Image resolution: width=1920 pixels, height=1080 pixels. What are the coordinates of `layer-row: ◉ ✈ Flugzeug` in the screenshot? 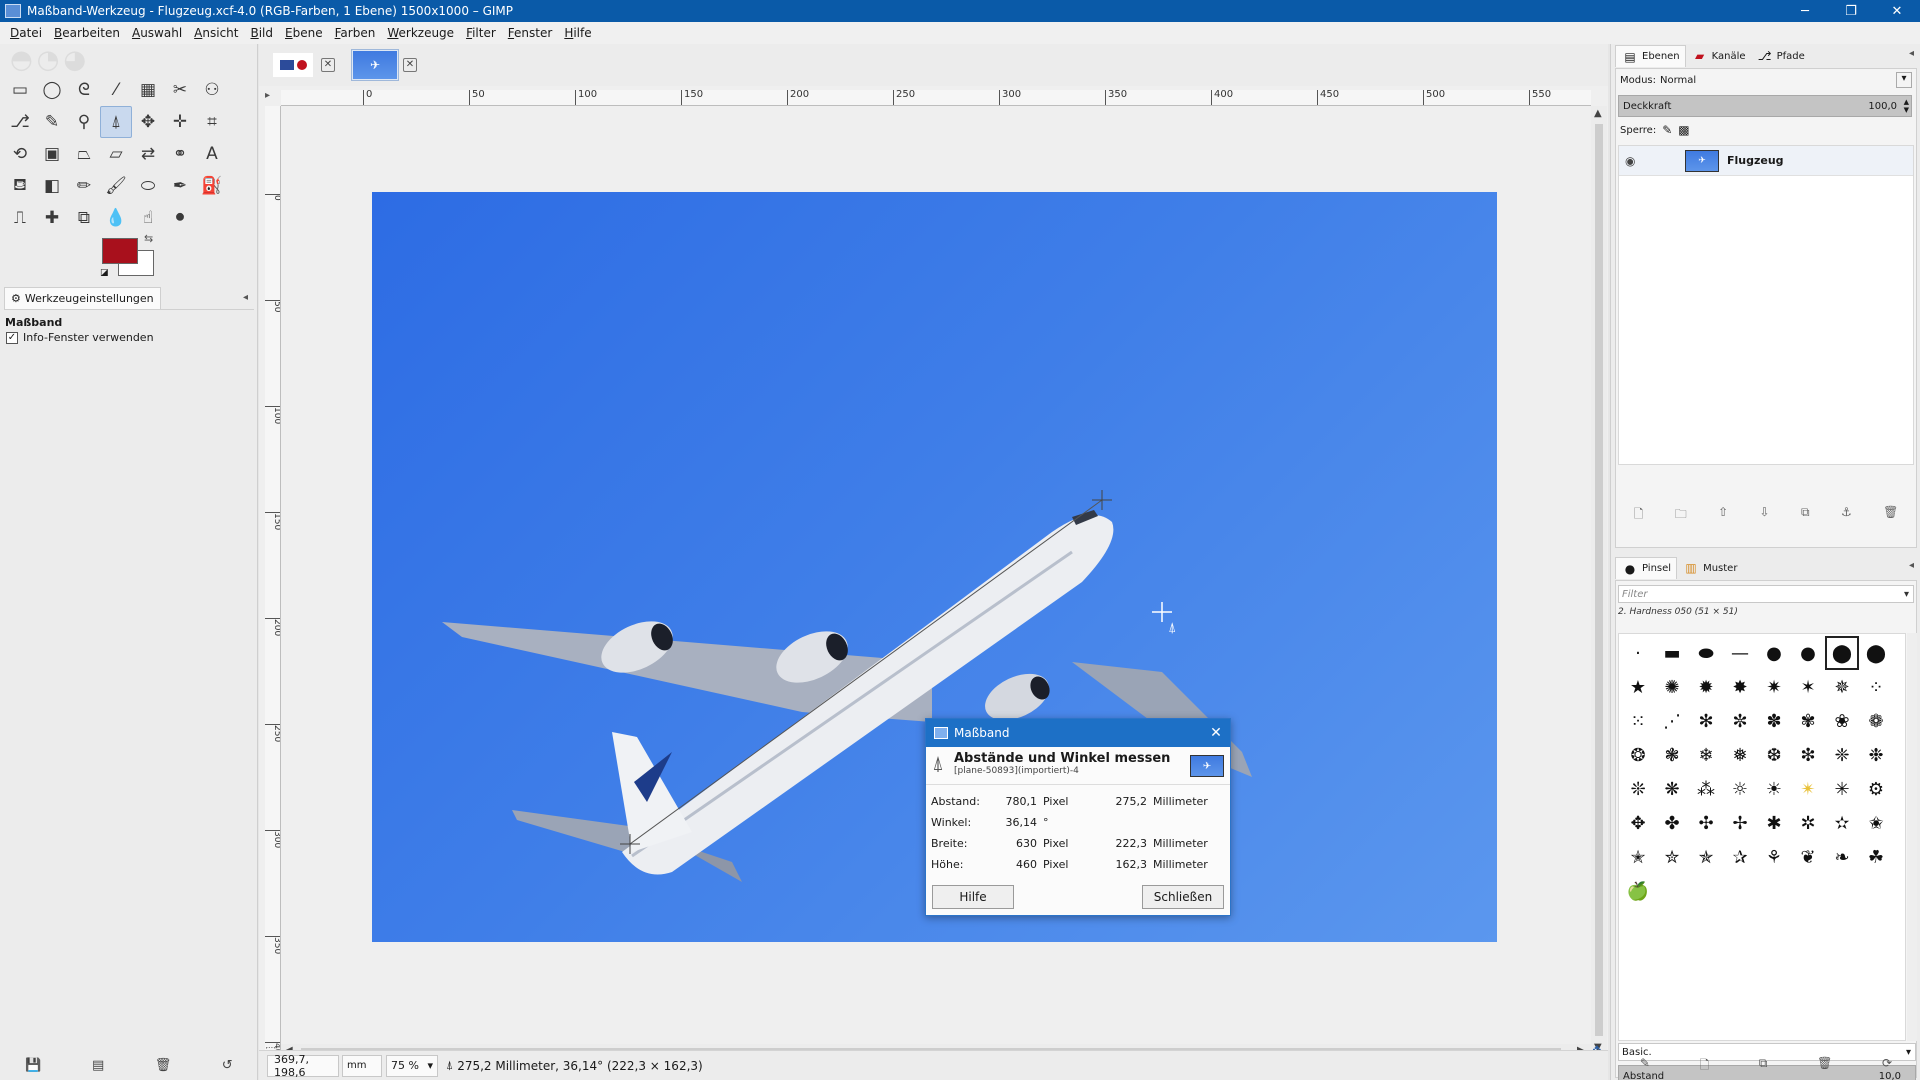 It's located at (1766, 161).